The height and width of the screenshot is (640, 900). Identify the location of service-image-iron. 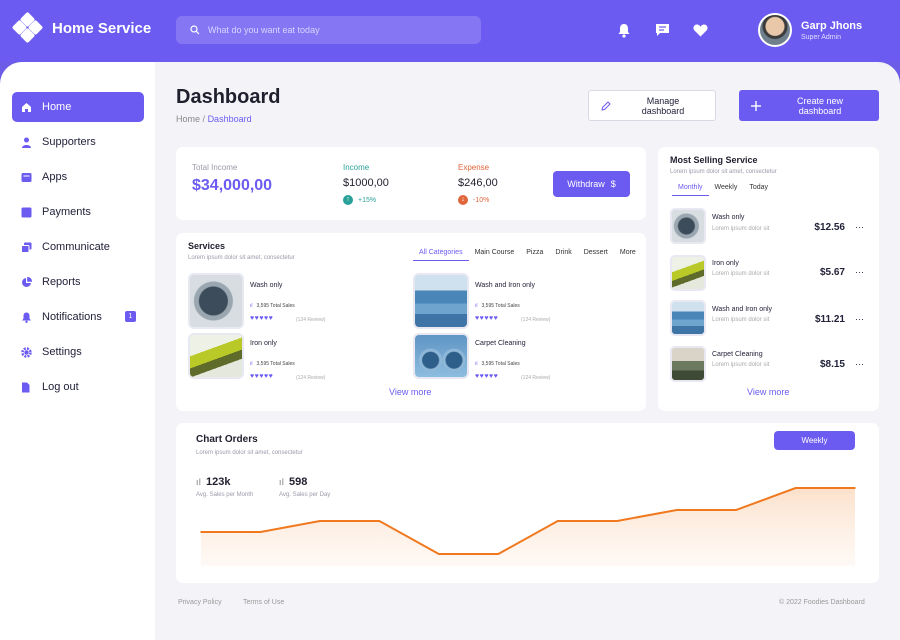
(216, 356).